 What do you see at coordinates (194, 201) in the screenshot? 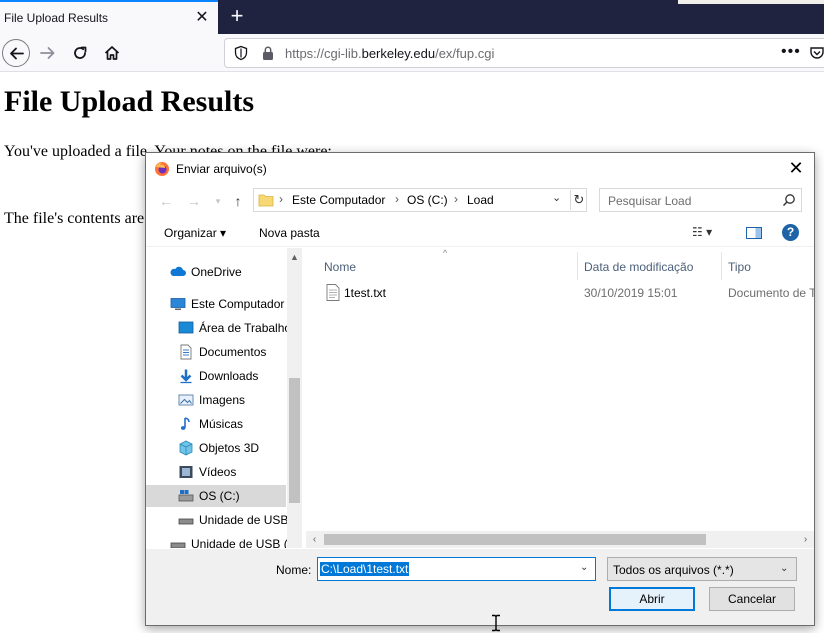
I see `dialog-forward-icon: →` at bounding box center [194, 201].